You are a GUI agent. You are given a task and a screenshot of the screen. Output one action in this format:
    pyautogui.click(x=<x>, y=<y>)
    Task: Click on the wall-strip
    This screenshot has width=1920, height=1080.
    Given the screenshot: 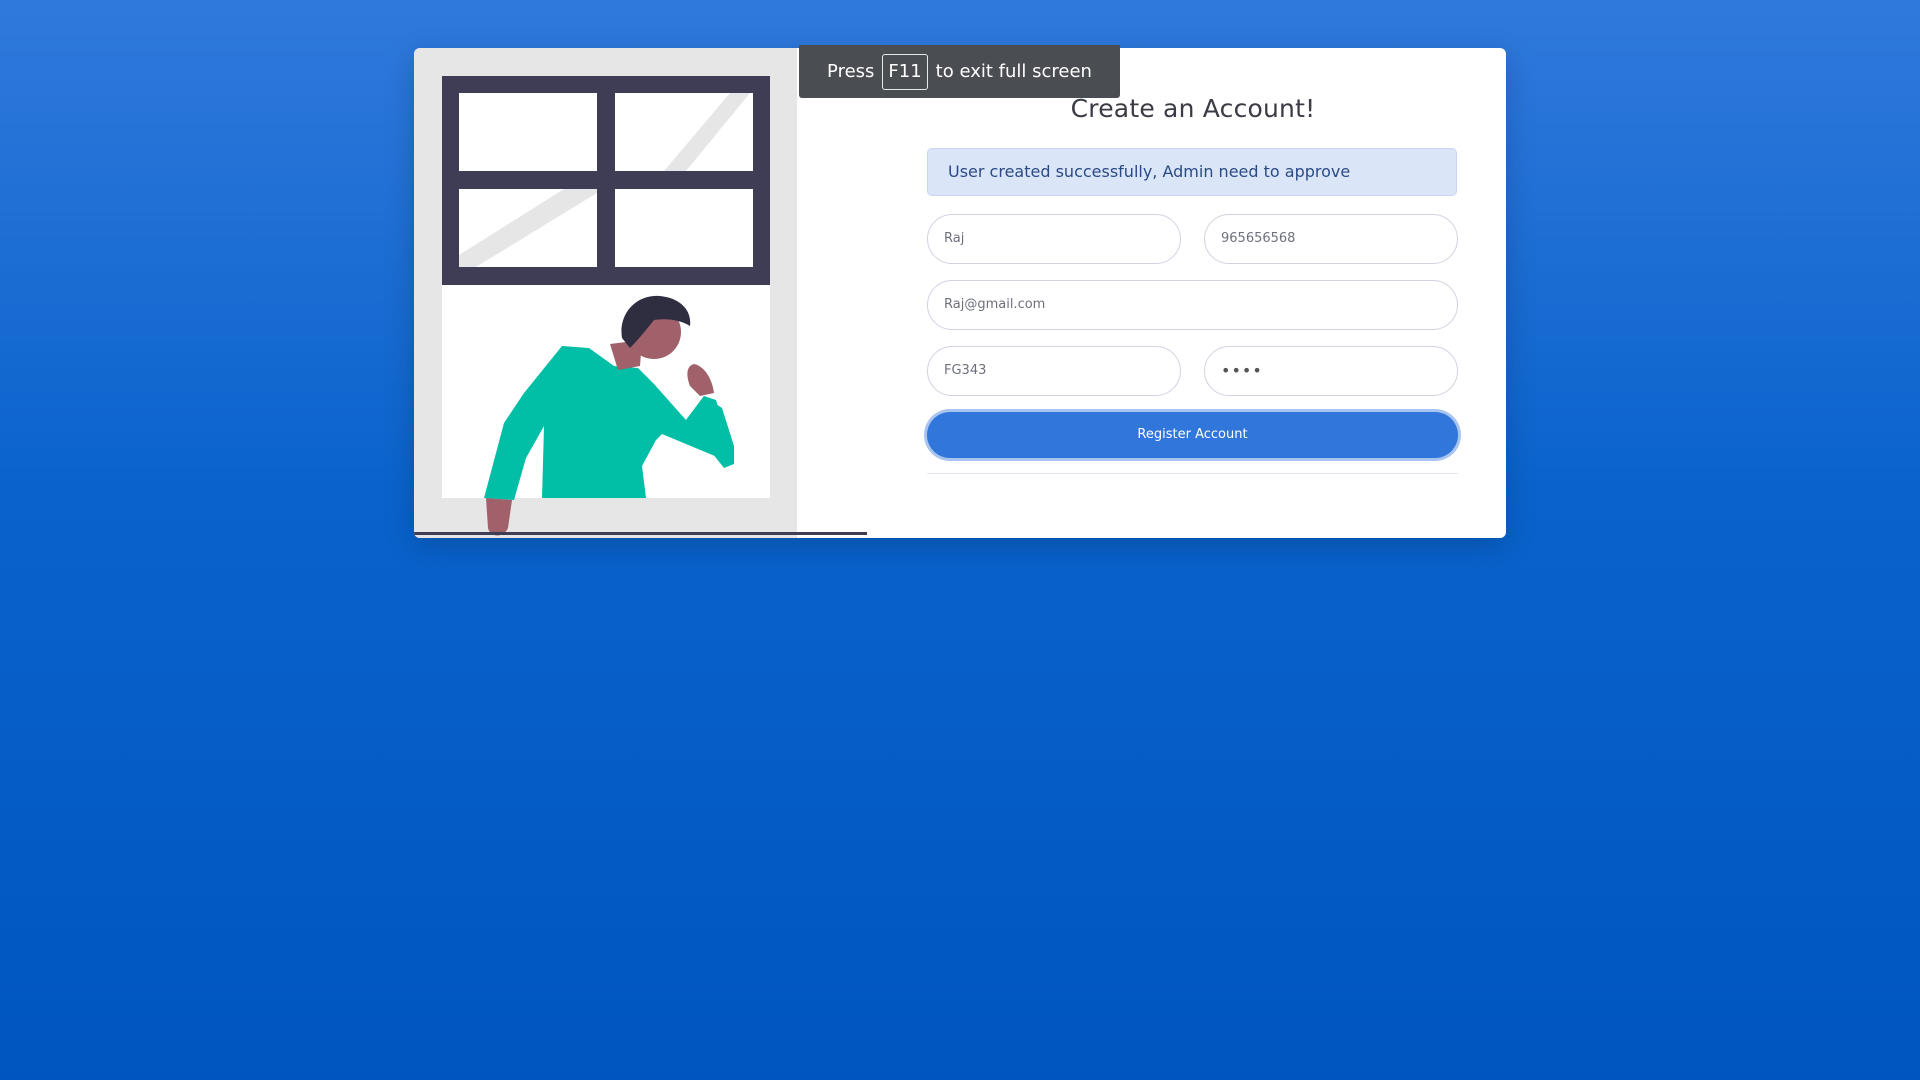 What is the action you would take?
    pyautogui.click(x=783, y=307)
    